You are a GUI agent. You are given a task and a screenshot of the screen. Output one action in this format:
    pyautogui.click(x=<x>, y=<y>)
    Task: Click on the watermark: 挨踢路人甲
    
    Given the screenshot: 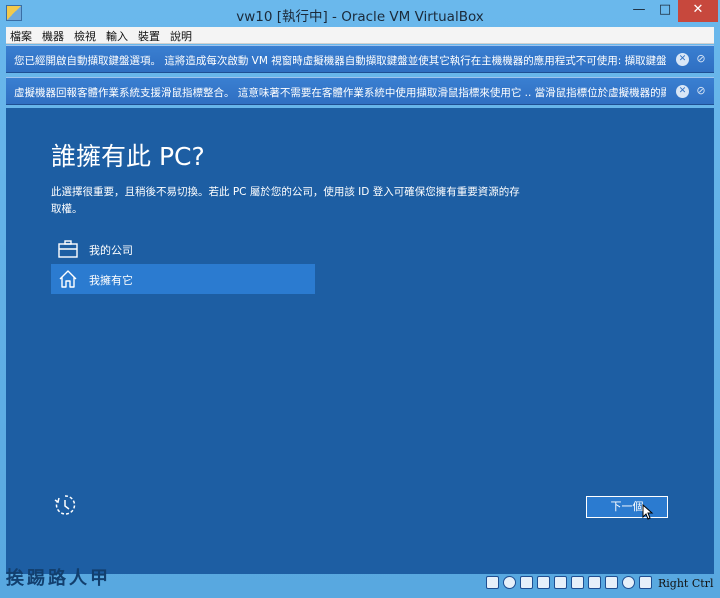 What is the action you would take?
    pyautogui.click(x=58, y=578)
    